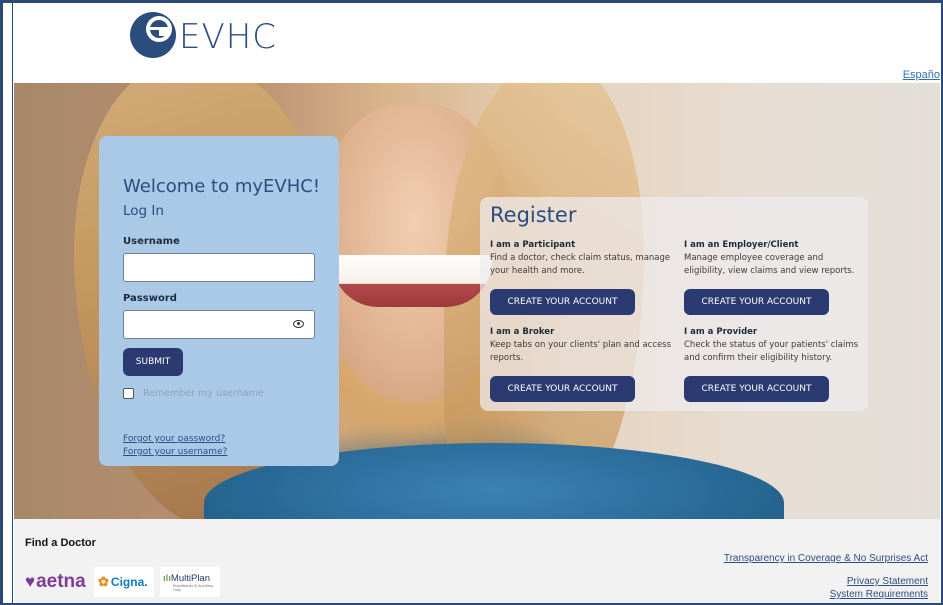 The height and width of the screenshot is (605, 943). I want to click on username-input, so click(219, 267).